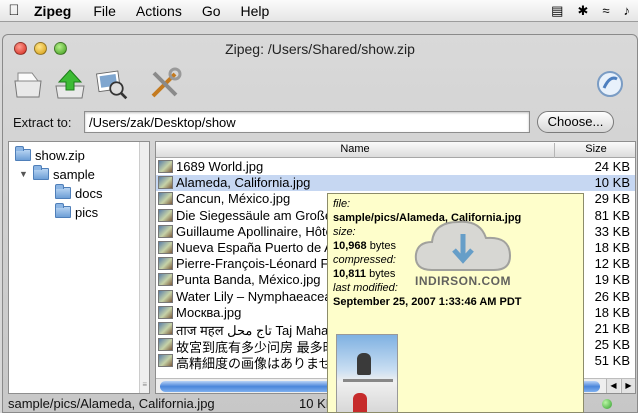 The width and height of the screenshot is (638, 413). What do you see at coordinates (557, 11) in the screenshot?
I see `display-icon: ▤` at bounding box center [557, 11].